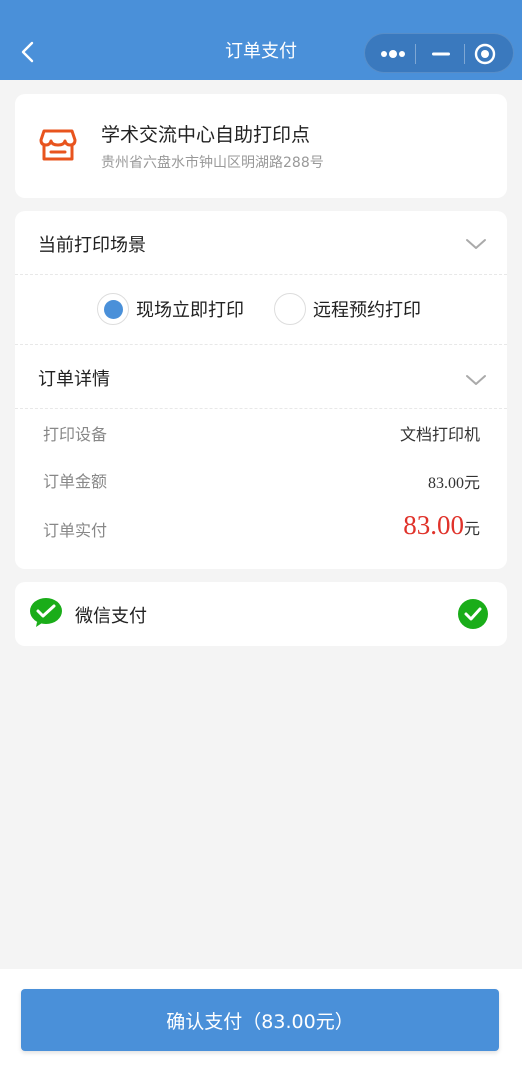 The height and width of the screenshot is (1071, 522). Describe the element at coordinates (206, 135) in the screenshot. I see `store-name: 学术交流中心自助打印点` at that location.